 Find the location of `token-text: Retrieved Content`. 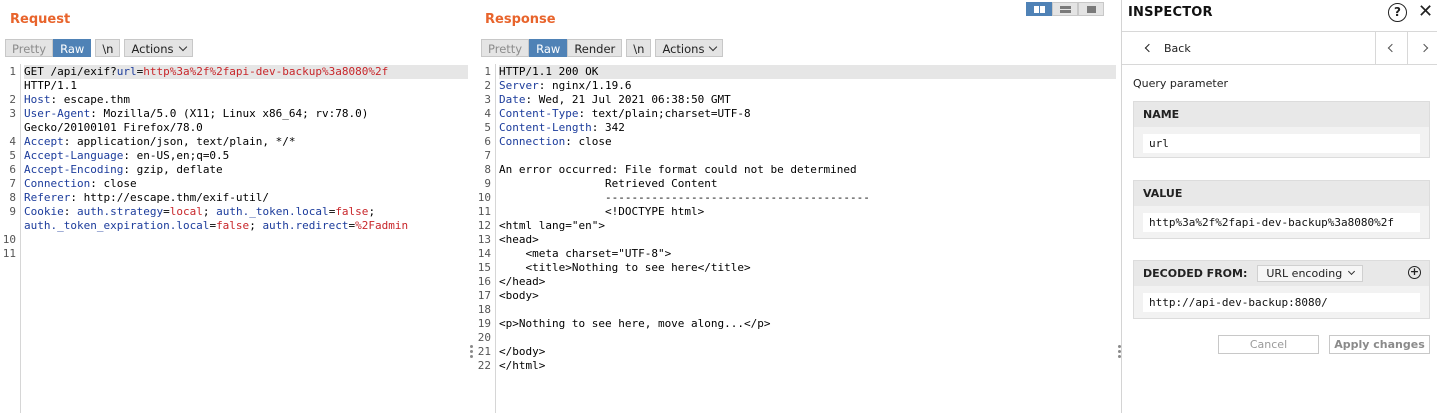

token-text: Retrieved Content is located at coordinates (608, 183).